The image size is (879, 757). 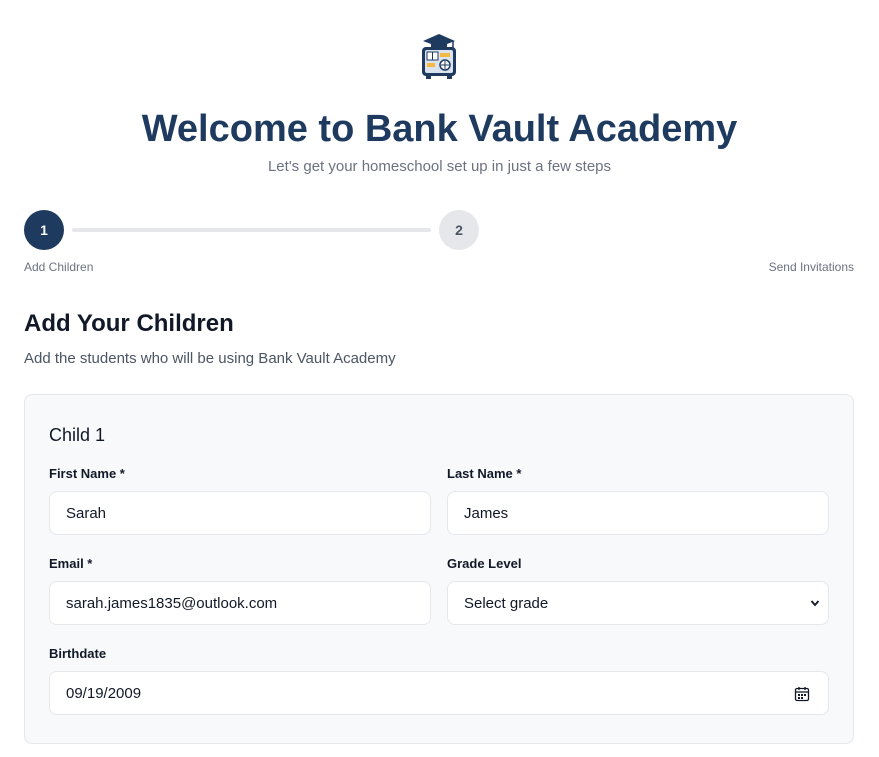 I want to click on grade-level-select: Select grade, so click(x=638, y=603).